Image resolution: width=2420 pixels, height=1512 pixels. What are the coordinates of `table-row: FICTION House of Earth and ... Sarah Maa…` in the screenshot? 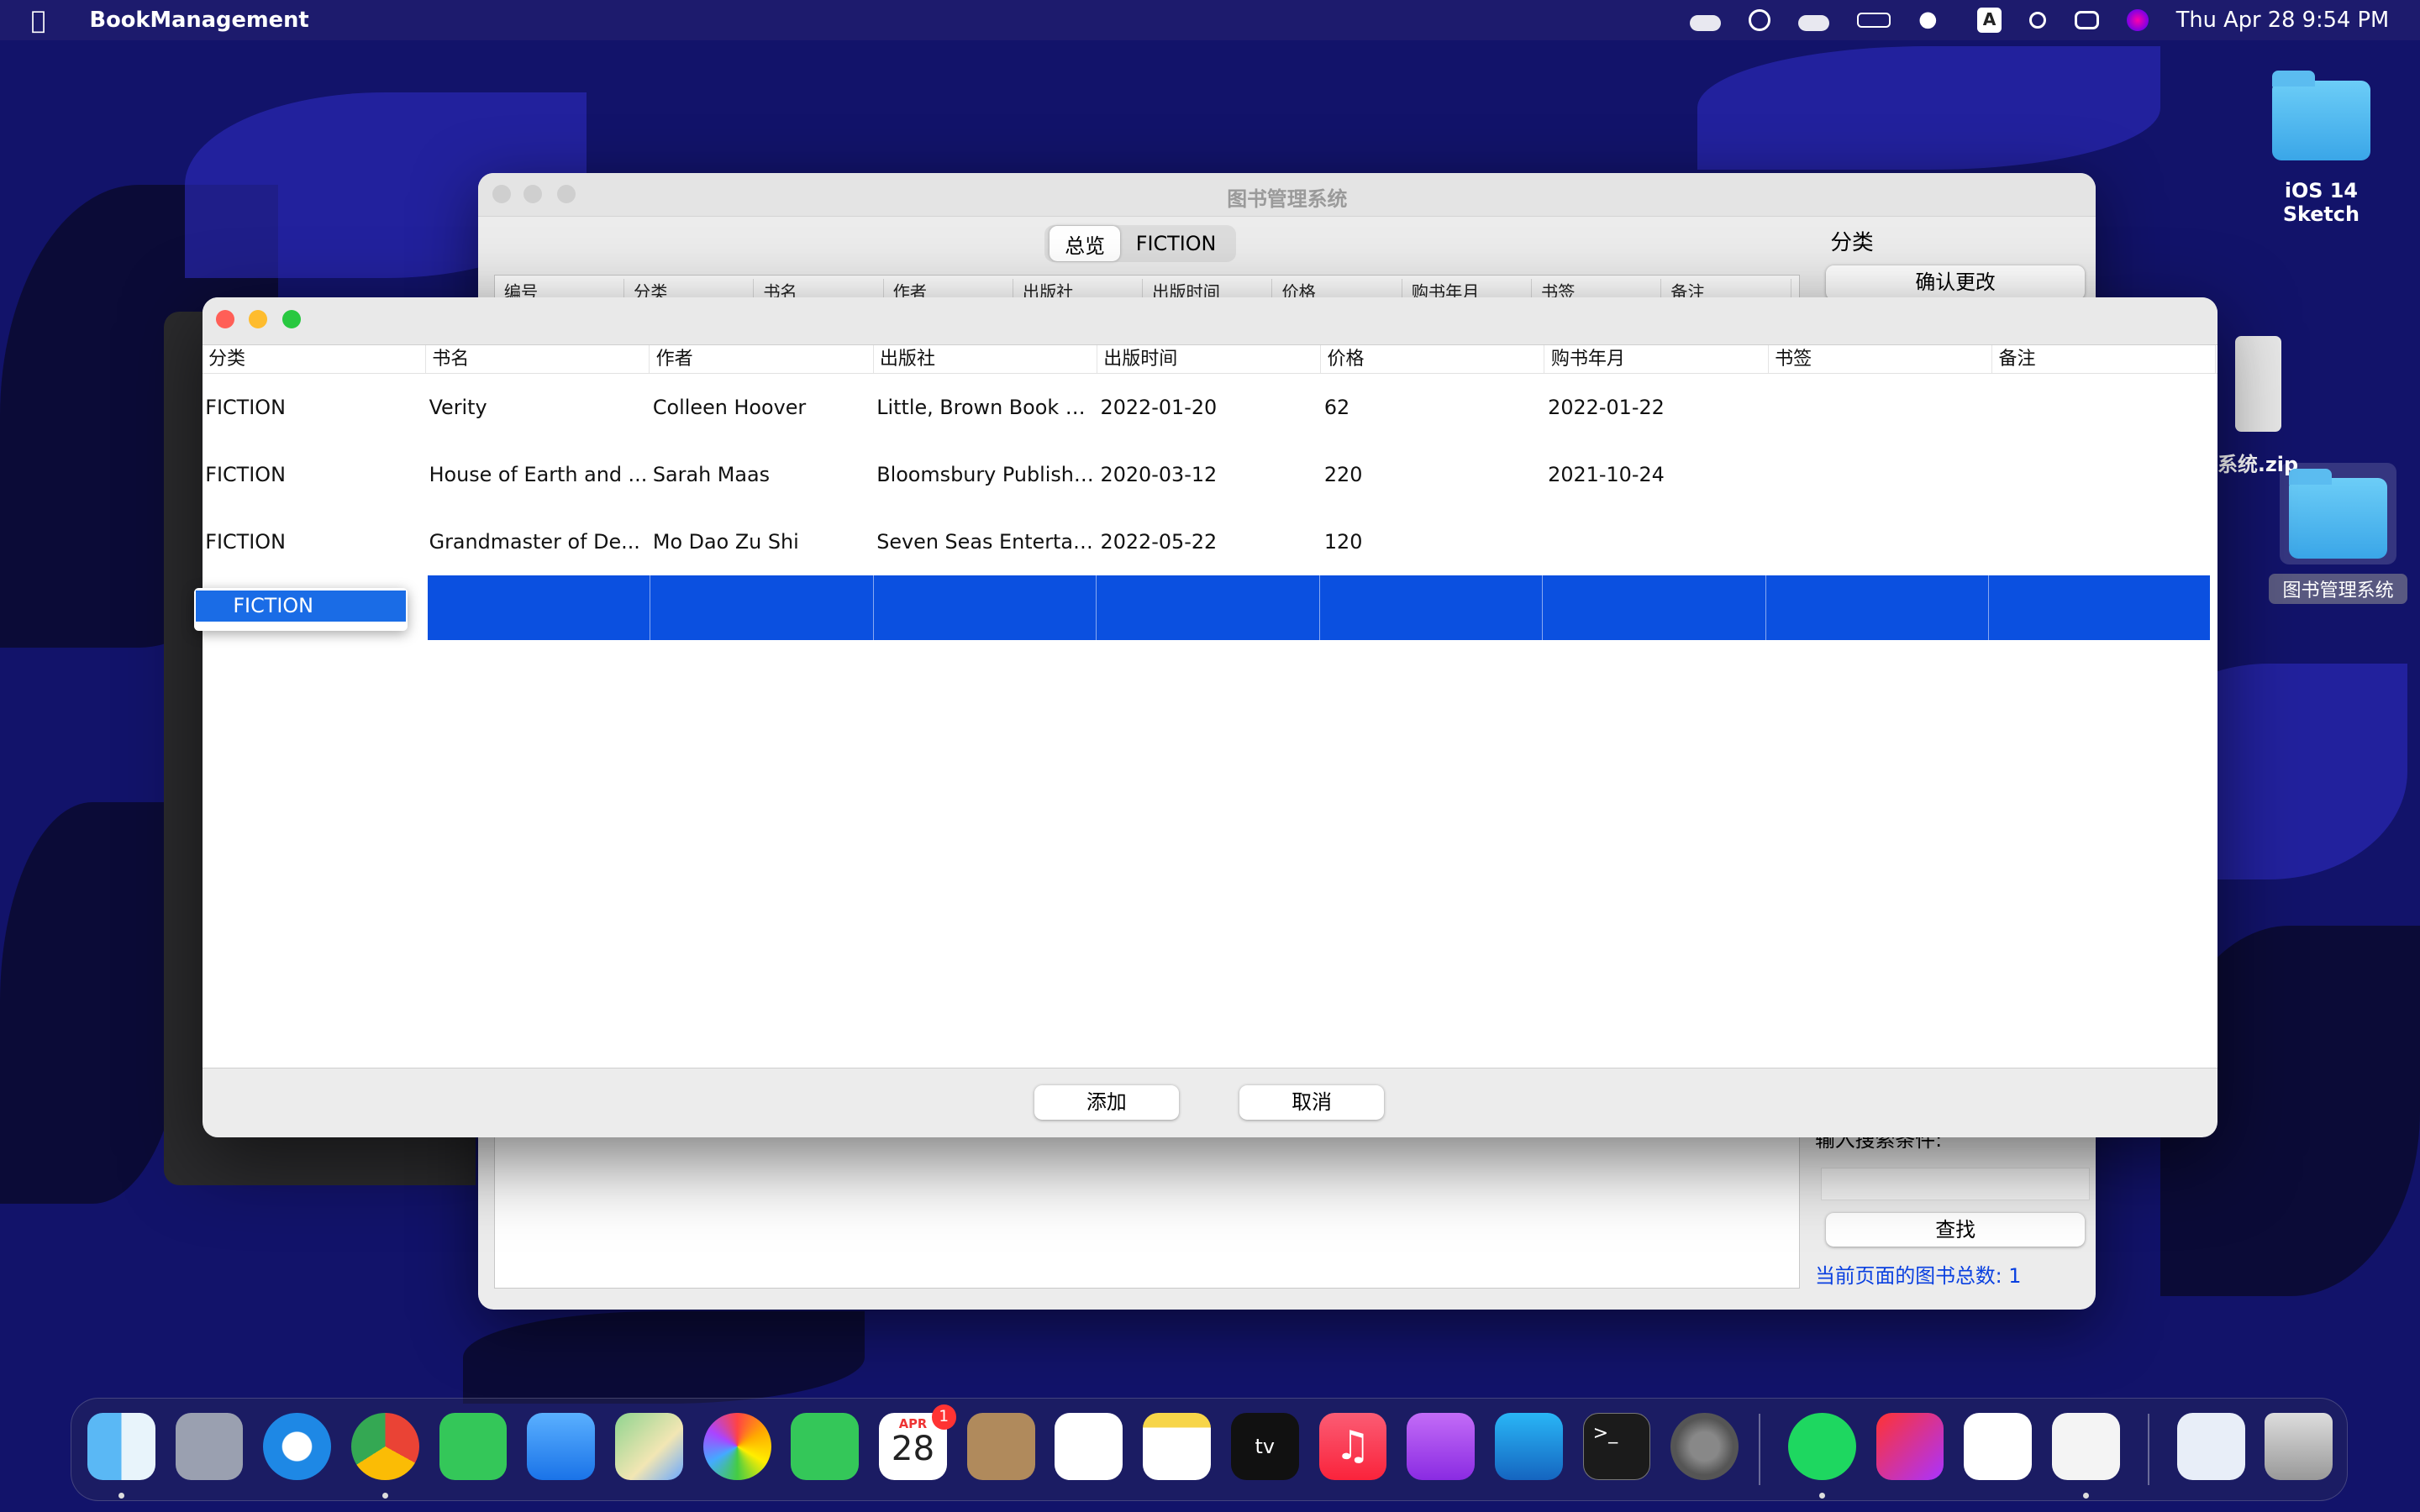 It's located at (1210, 474).